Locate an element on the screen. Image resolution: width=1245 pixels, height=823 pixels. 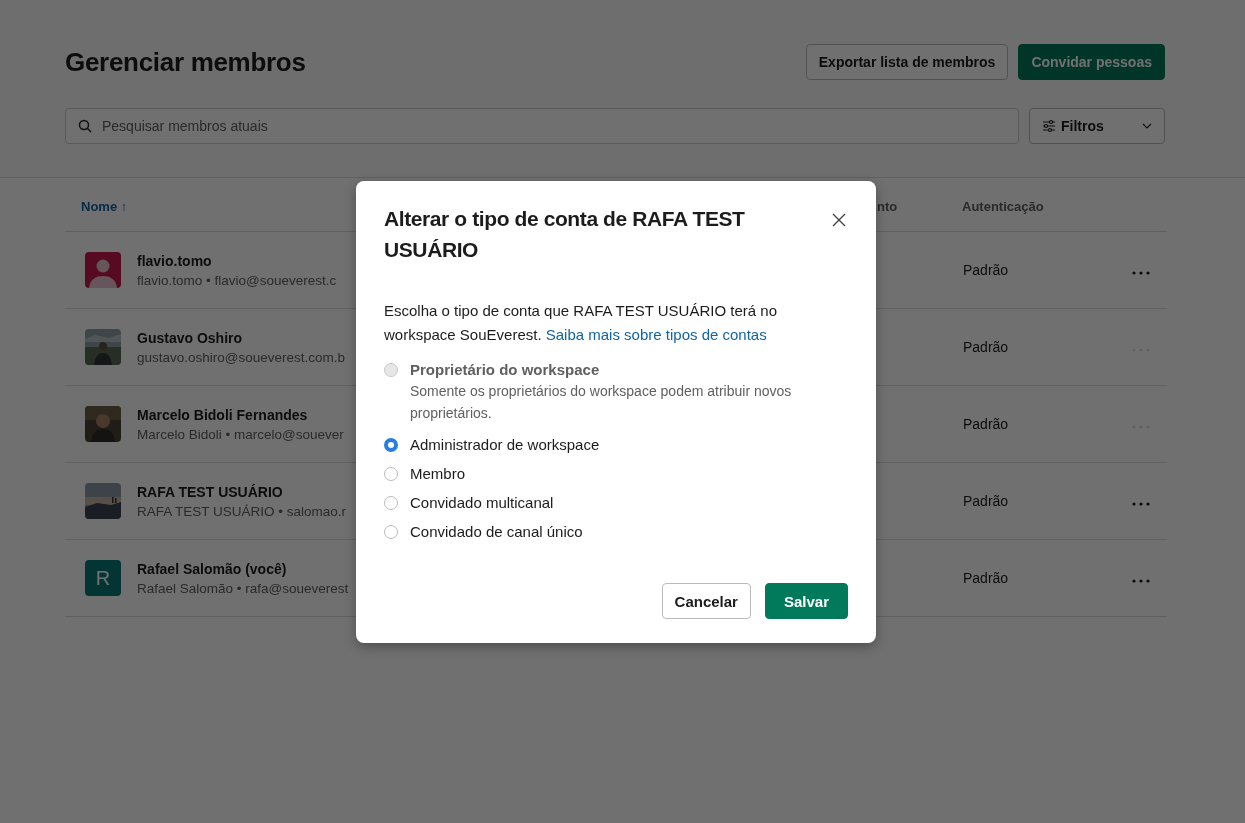
page-title: Gerenciar membros is located at coordinates (185, 62).